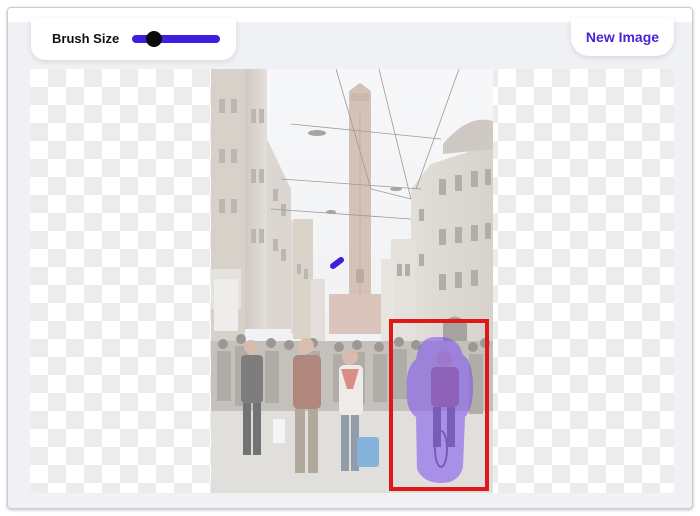 The image size is (700, 516). Describe the element at coordinates (176, 39) in the screenshot. I see `brush-size-slider` at that location.